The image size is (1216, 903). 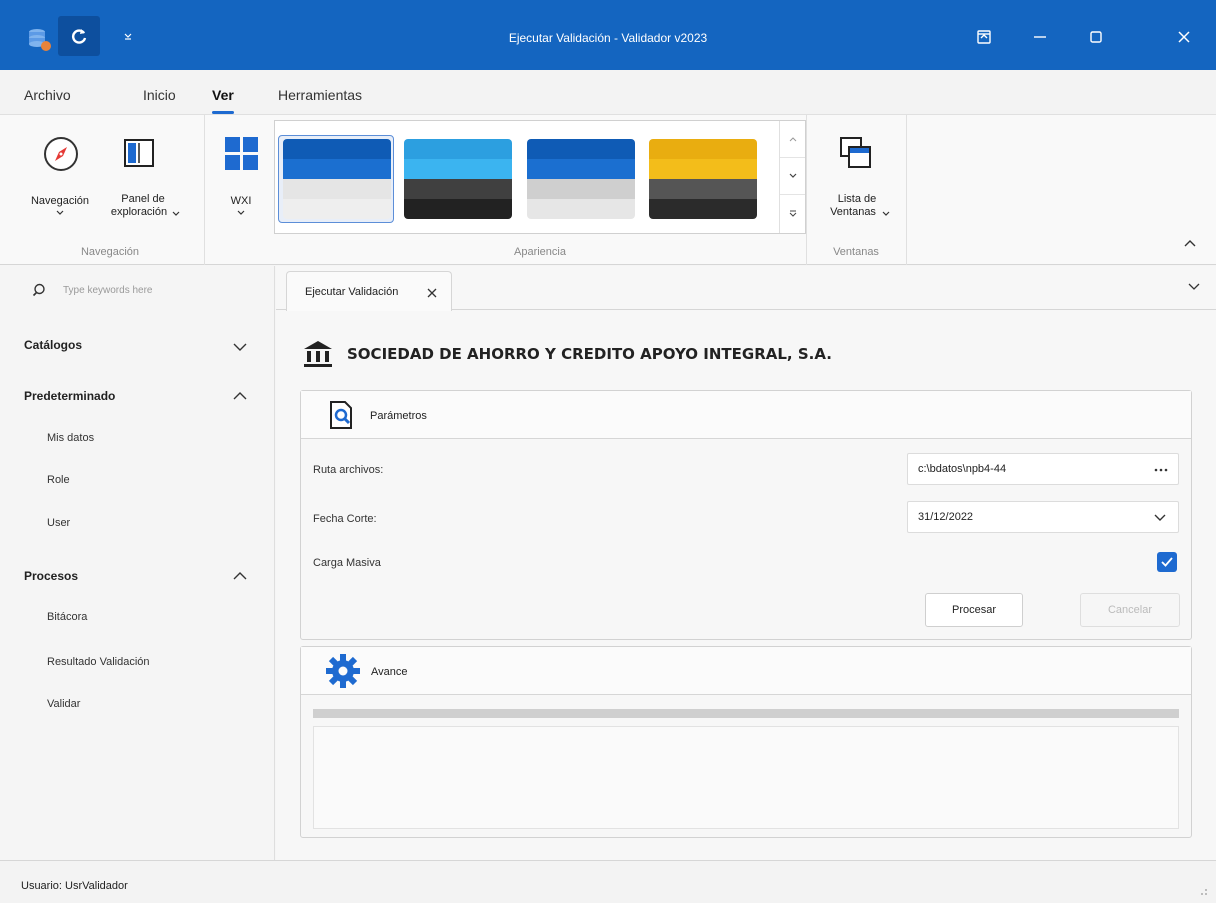 What do you see at coordinates (143, 199) in the screenshot?
I see `panel-label-line1: Panel de` at bounding box center [143, 199].